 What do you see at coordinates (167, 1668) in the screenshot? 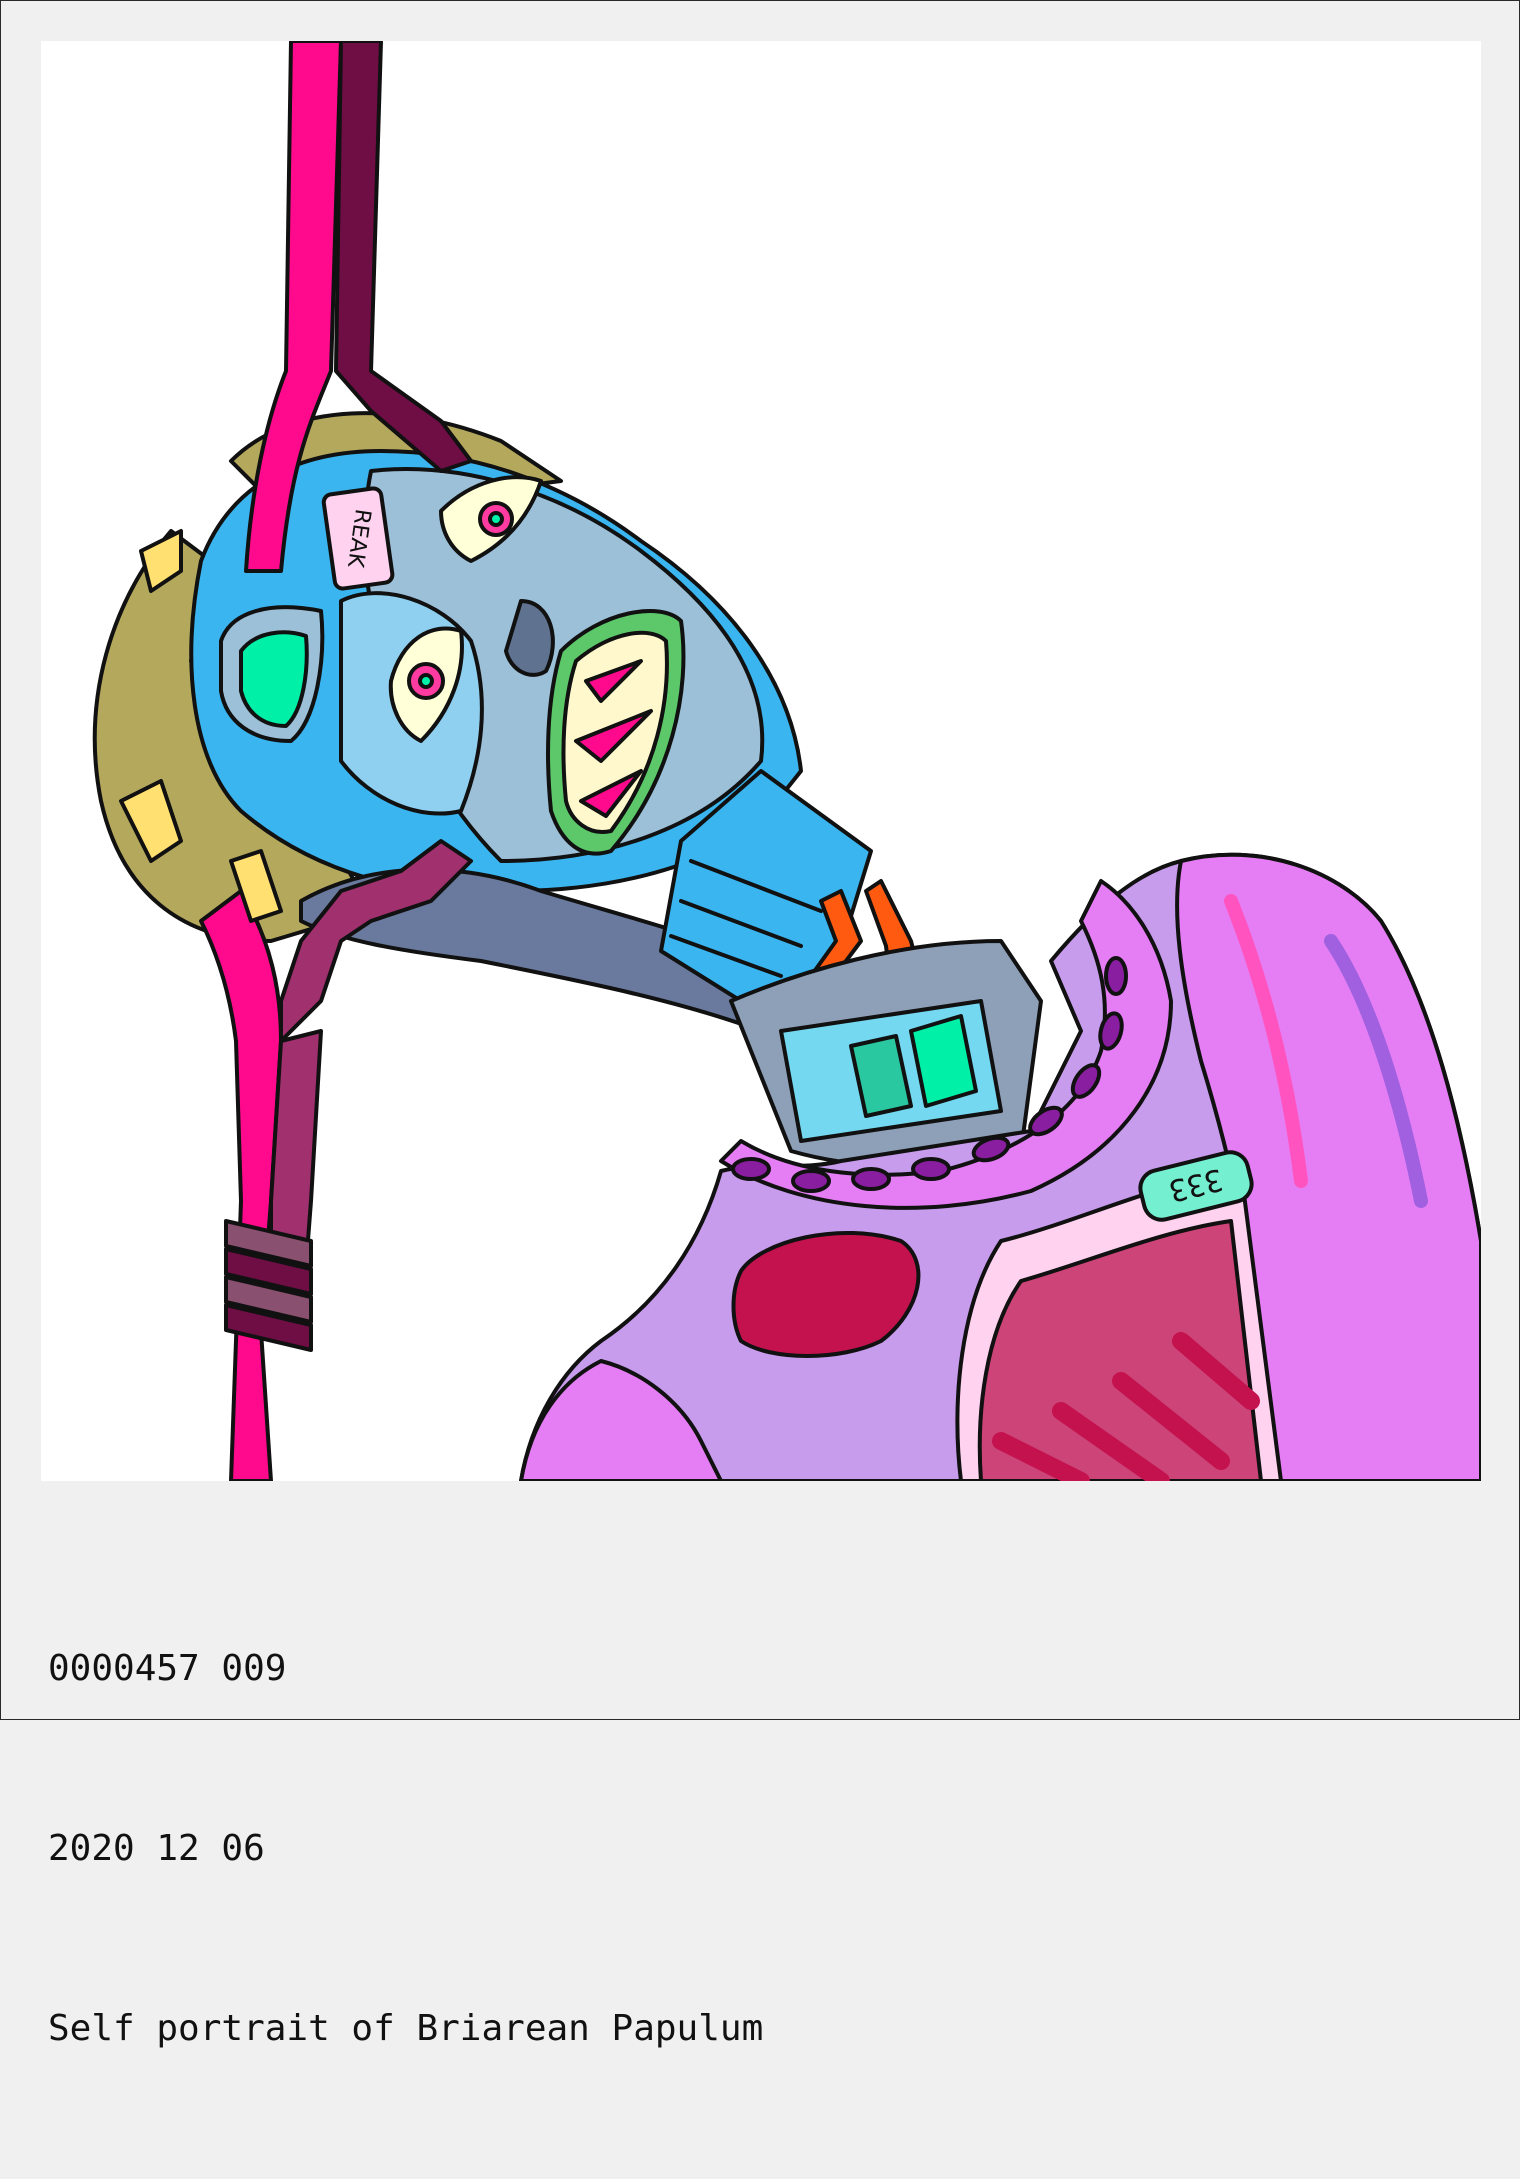
I see `caption-id-line: 0000457 009` at bounding box center [167, 1668].